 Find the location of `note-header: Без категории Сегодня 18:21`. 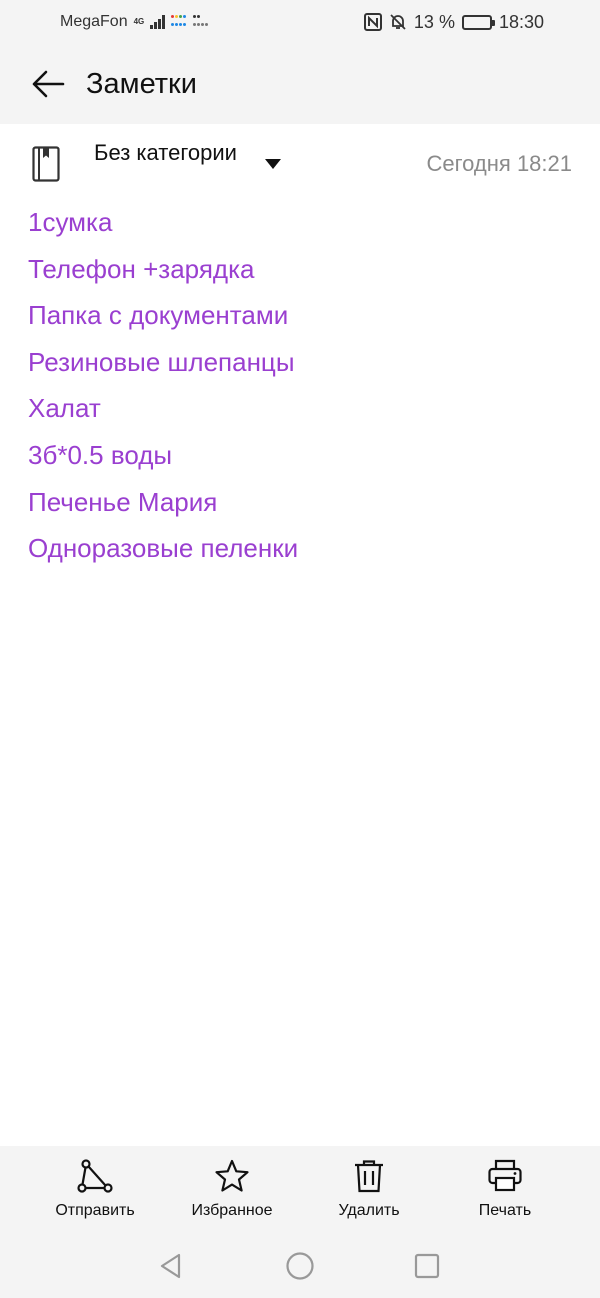

note-header: Без категории Сегодня 18:21 is located at coordinates (300, 164).